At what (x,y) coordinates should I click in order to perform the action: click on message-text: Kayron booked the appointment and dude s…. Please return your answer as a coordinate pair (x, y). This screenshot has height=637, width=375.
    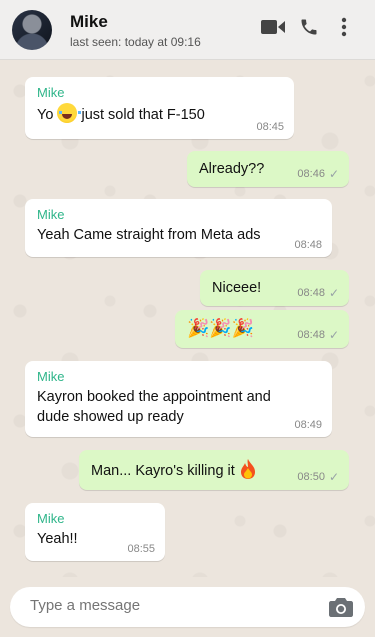
    Looking at the image, I should click on (154, 407).